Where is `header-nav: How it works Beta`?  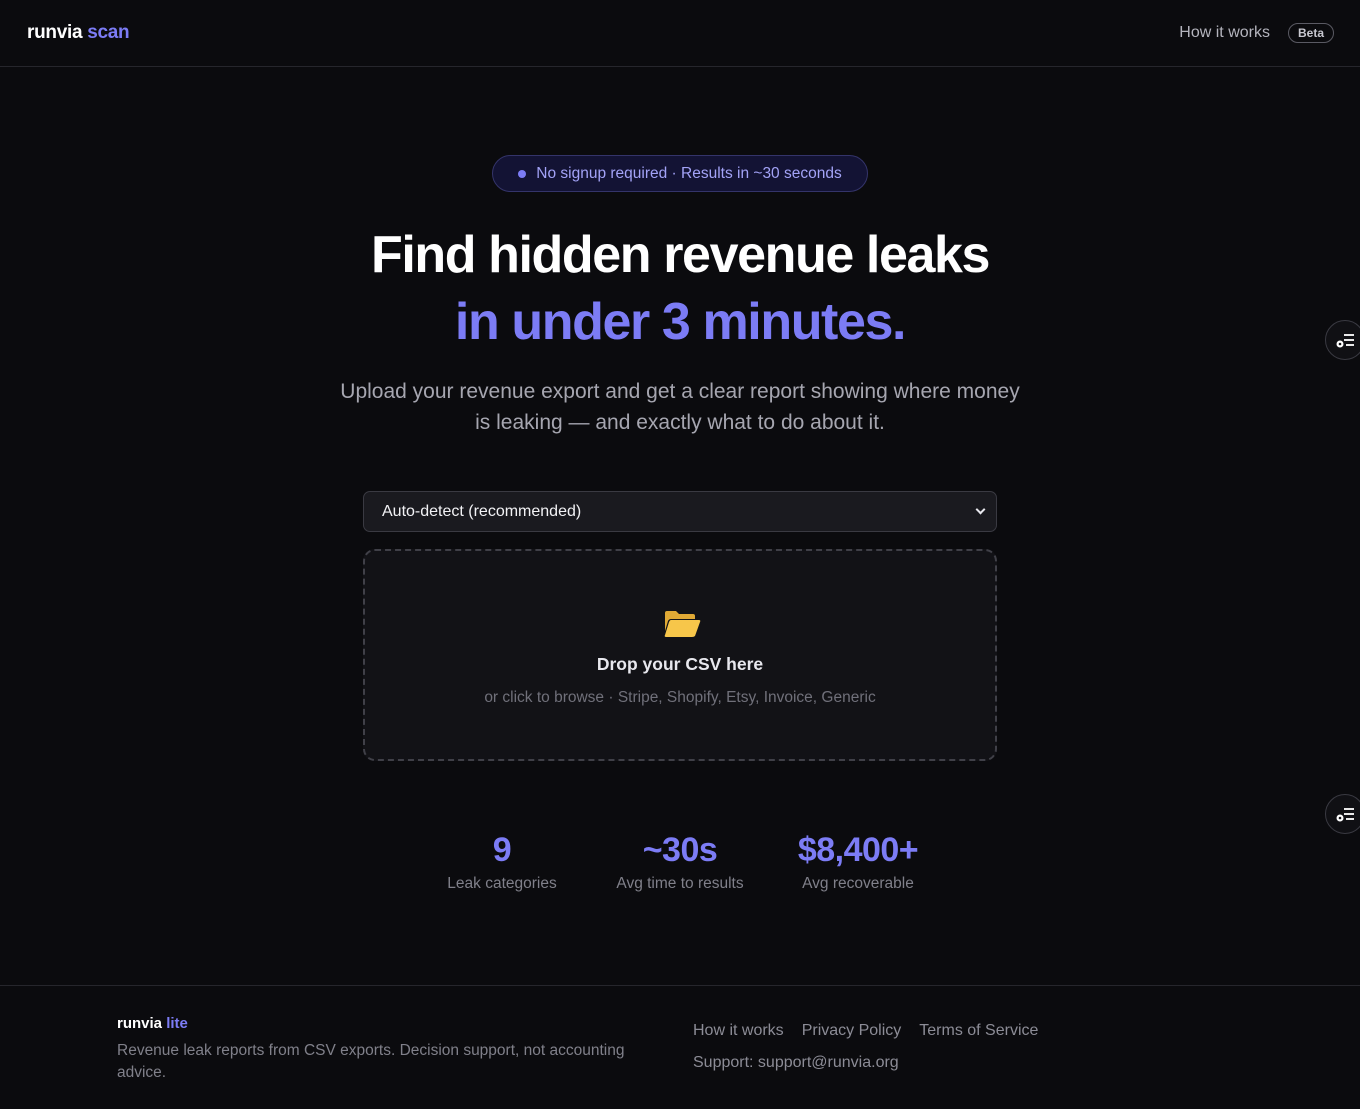
header-nav: How it works Beta is located at coordinates (1256, 33).